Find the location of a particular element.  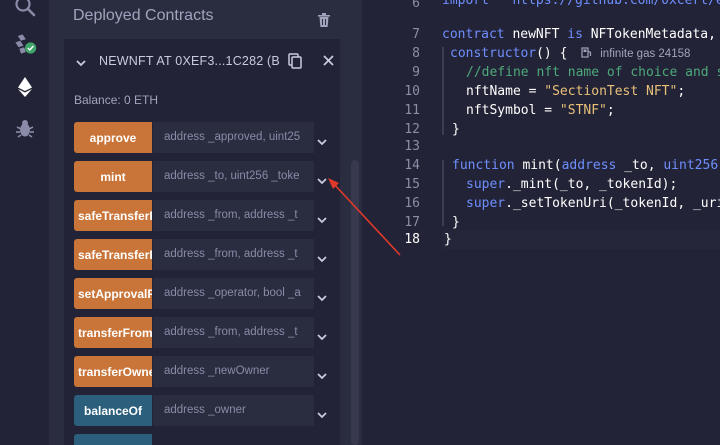

code-text: NFTokenMetadata, O is located at coordinates (651, 34).